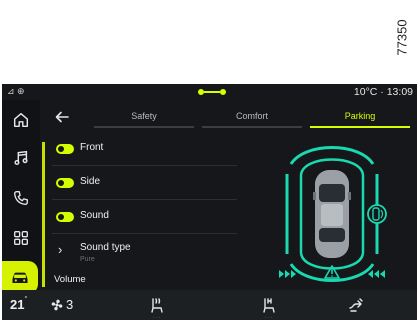 This screenshot has height=320, width=419. I want to click on status-temperature: 10°C, so click(365, 92).